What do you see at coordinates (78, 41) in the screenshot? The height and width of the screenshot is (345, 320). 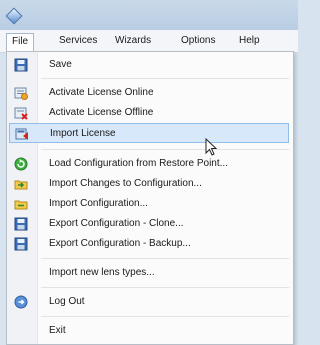 I see `menu-services: Services` at bounding box center [78, 41].